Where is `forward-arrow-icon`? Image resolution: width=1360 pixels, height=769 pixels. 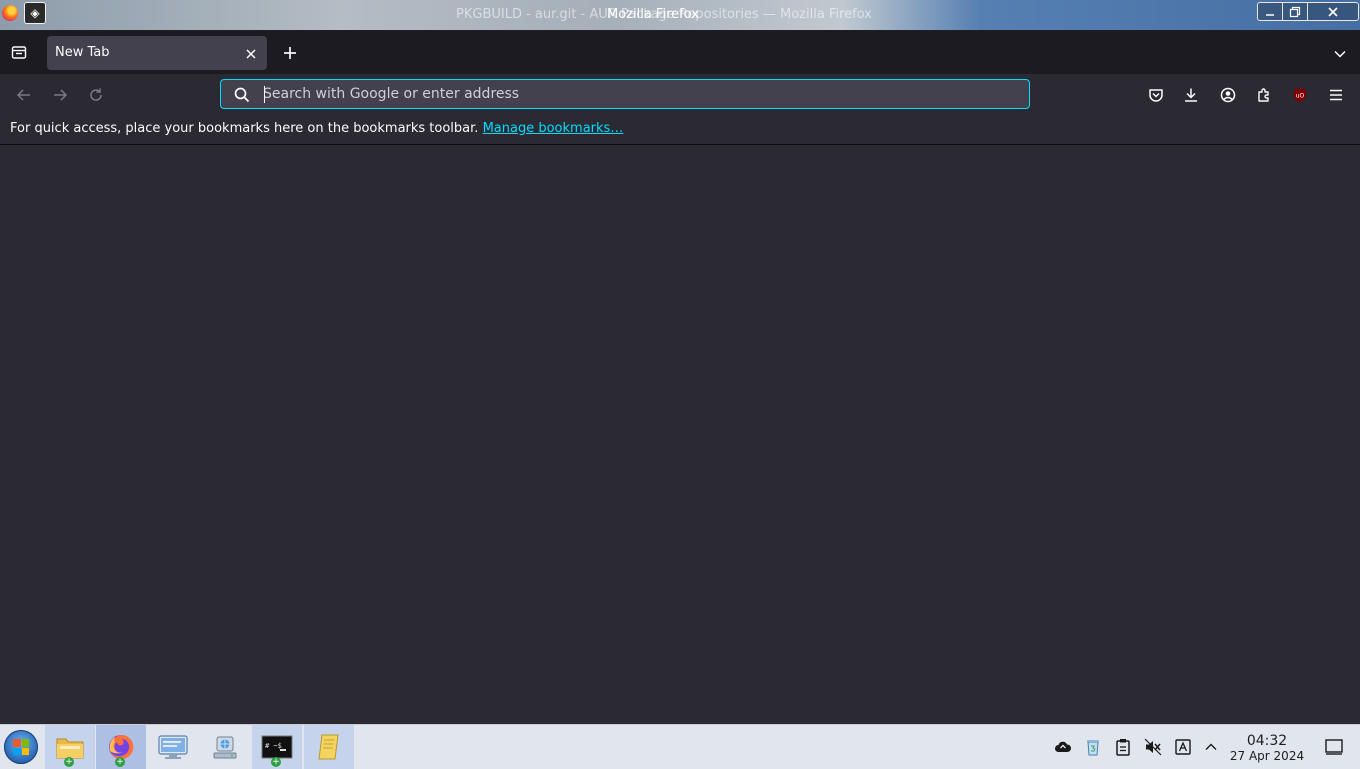
forward-arrow-icon is located at coordinates (61, 95).